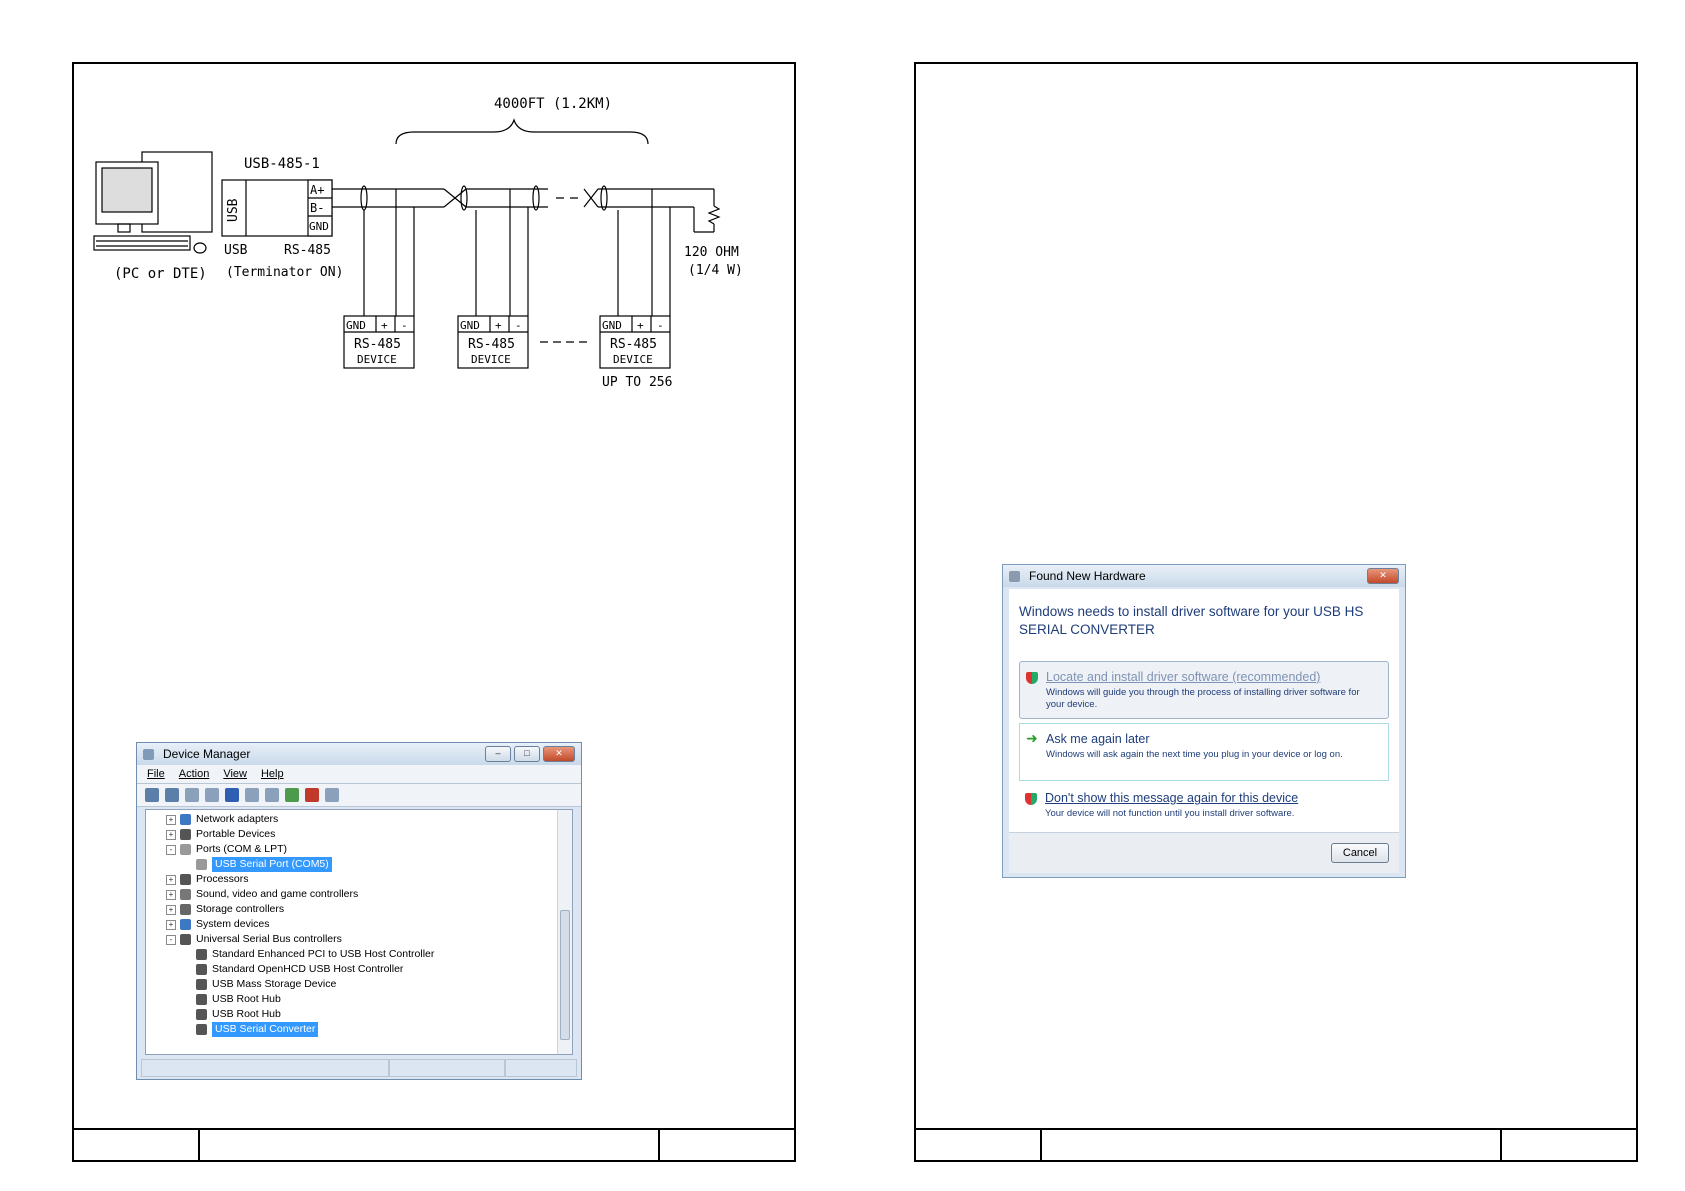  What do you see at coordinates (517, 252) in the screenshot?
I see `device-drop-lines` at bounding box center [517, 252].